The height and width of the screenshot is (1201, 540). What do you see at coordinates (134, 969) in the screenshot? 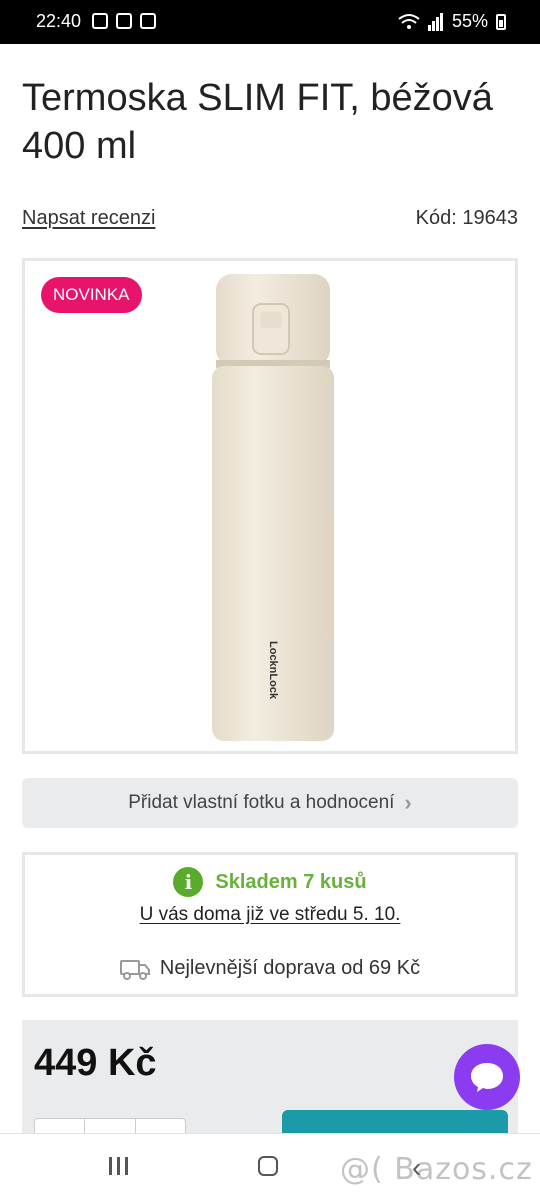
I see `truck-icon` at bounding box center [134, 969].